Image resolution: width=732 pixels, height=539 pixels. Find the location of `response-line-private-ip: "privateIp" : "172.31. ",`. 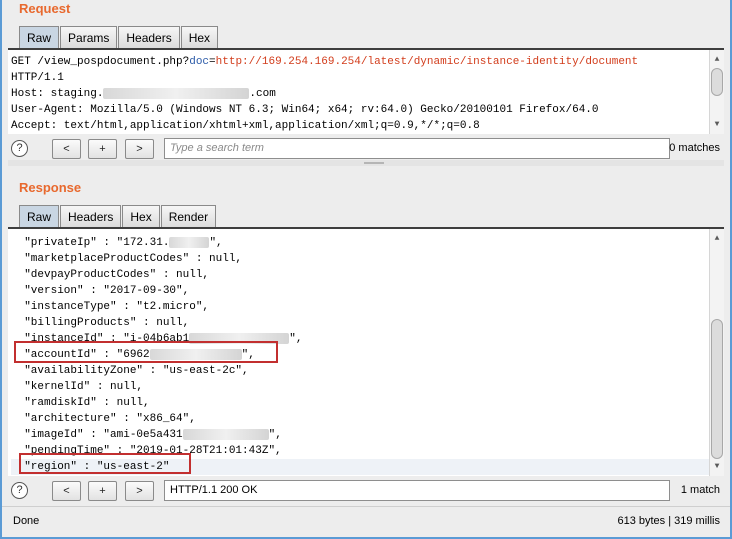

response-line-private-ip: "privateIp" : "172.31. ", is located at coordinates (117, 242).